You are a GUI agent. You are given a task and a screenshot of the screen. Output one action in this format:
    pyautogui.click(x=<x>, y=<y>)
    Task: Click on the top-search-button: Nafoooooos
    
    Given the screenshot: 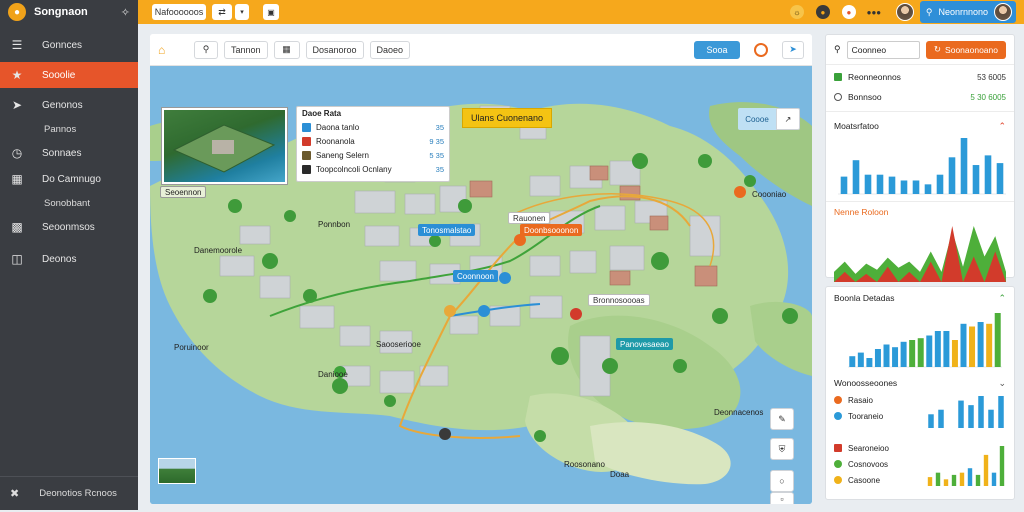 What is the action you would take?
    pyautogui.click(x=179, y=12)
    